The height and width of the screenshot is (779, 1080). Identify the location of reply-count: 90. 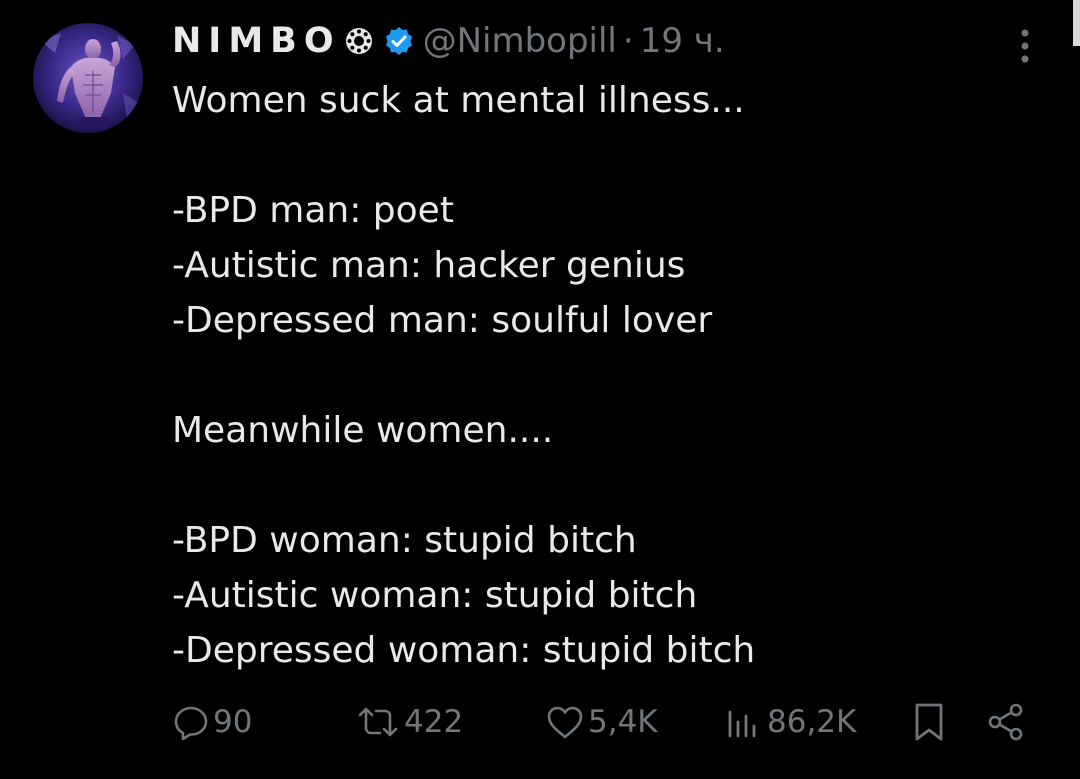
(233, 722).